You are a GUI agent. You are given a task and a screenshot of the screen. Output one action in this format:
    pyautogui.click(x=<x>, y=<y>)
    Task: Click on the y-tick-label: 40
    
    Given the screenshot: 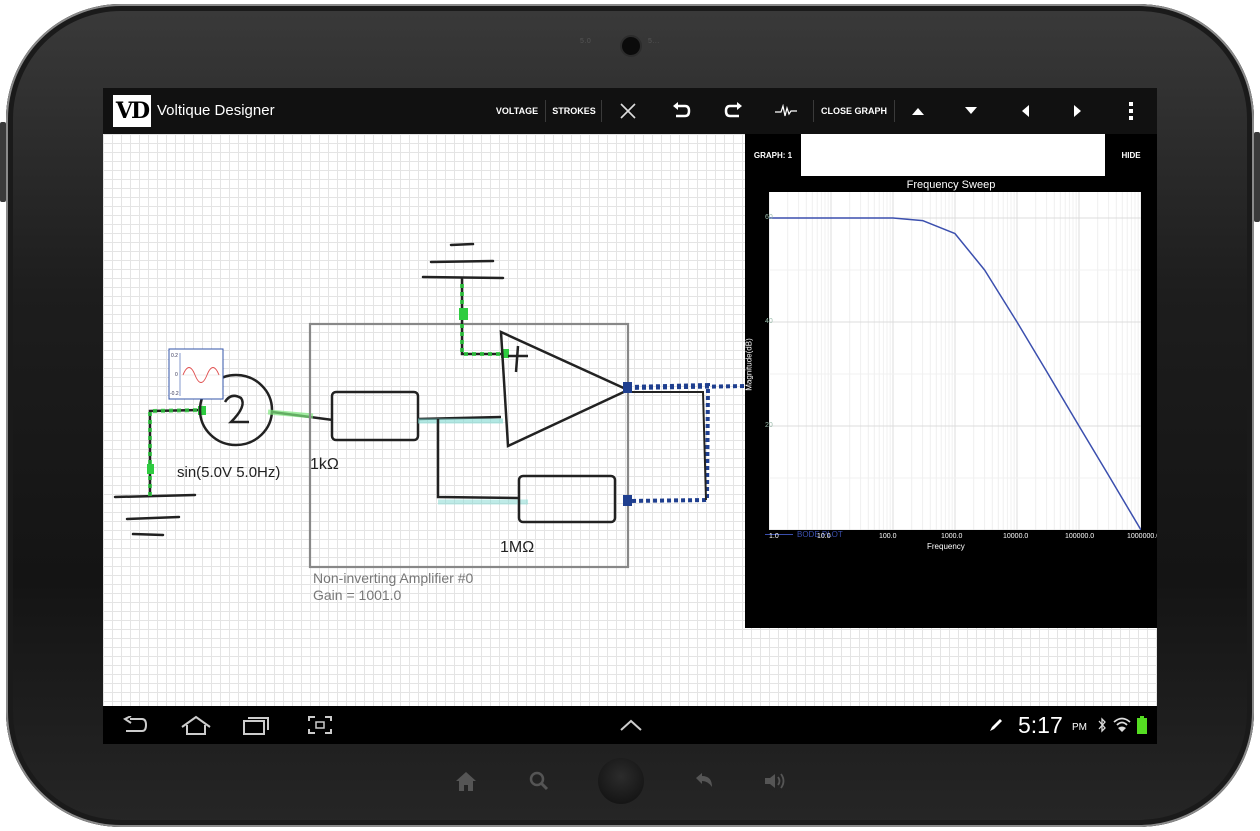 What is the action you would take?
    pyautogui.click(x=769, y=321)
    